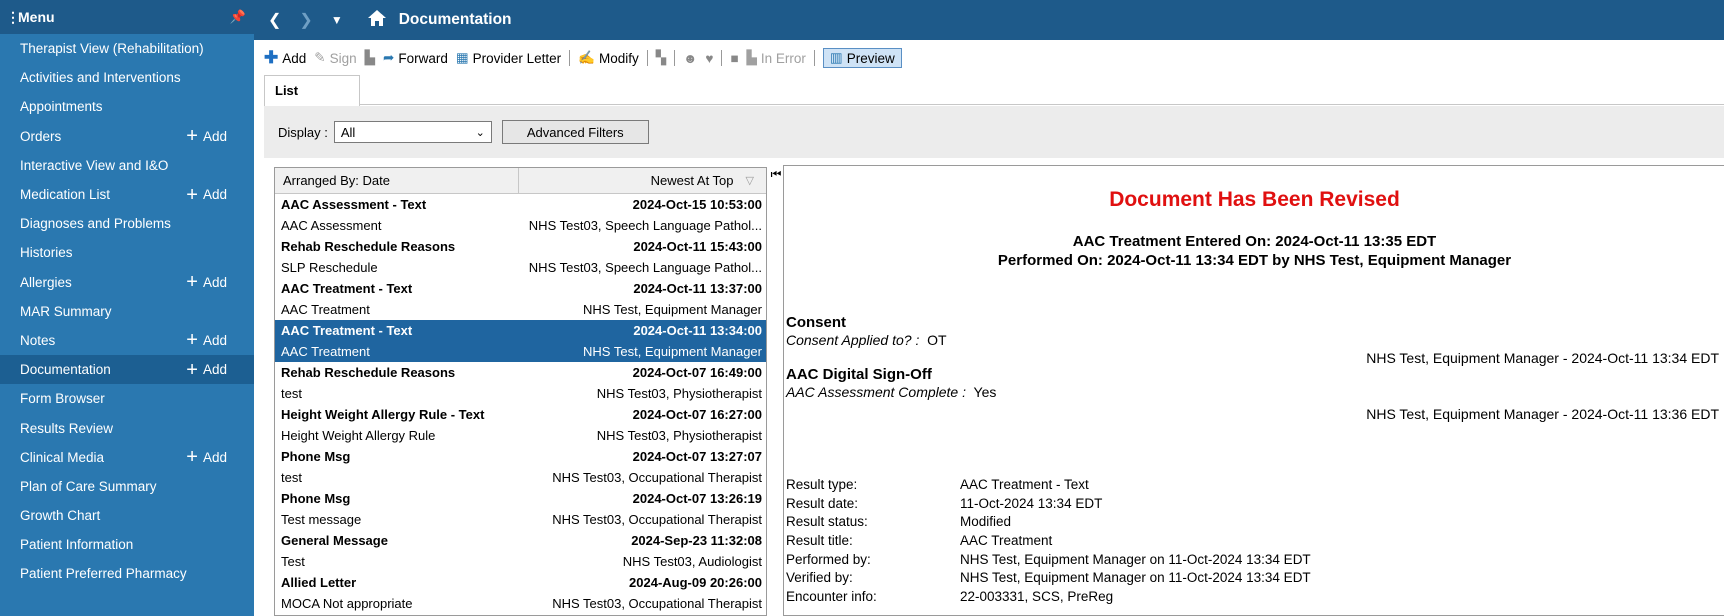 The image size is (1724, 616). Describe the element at coordinates (305, 20) in the screenshot. I see `forward-icon: ❯` at that location.